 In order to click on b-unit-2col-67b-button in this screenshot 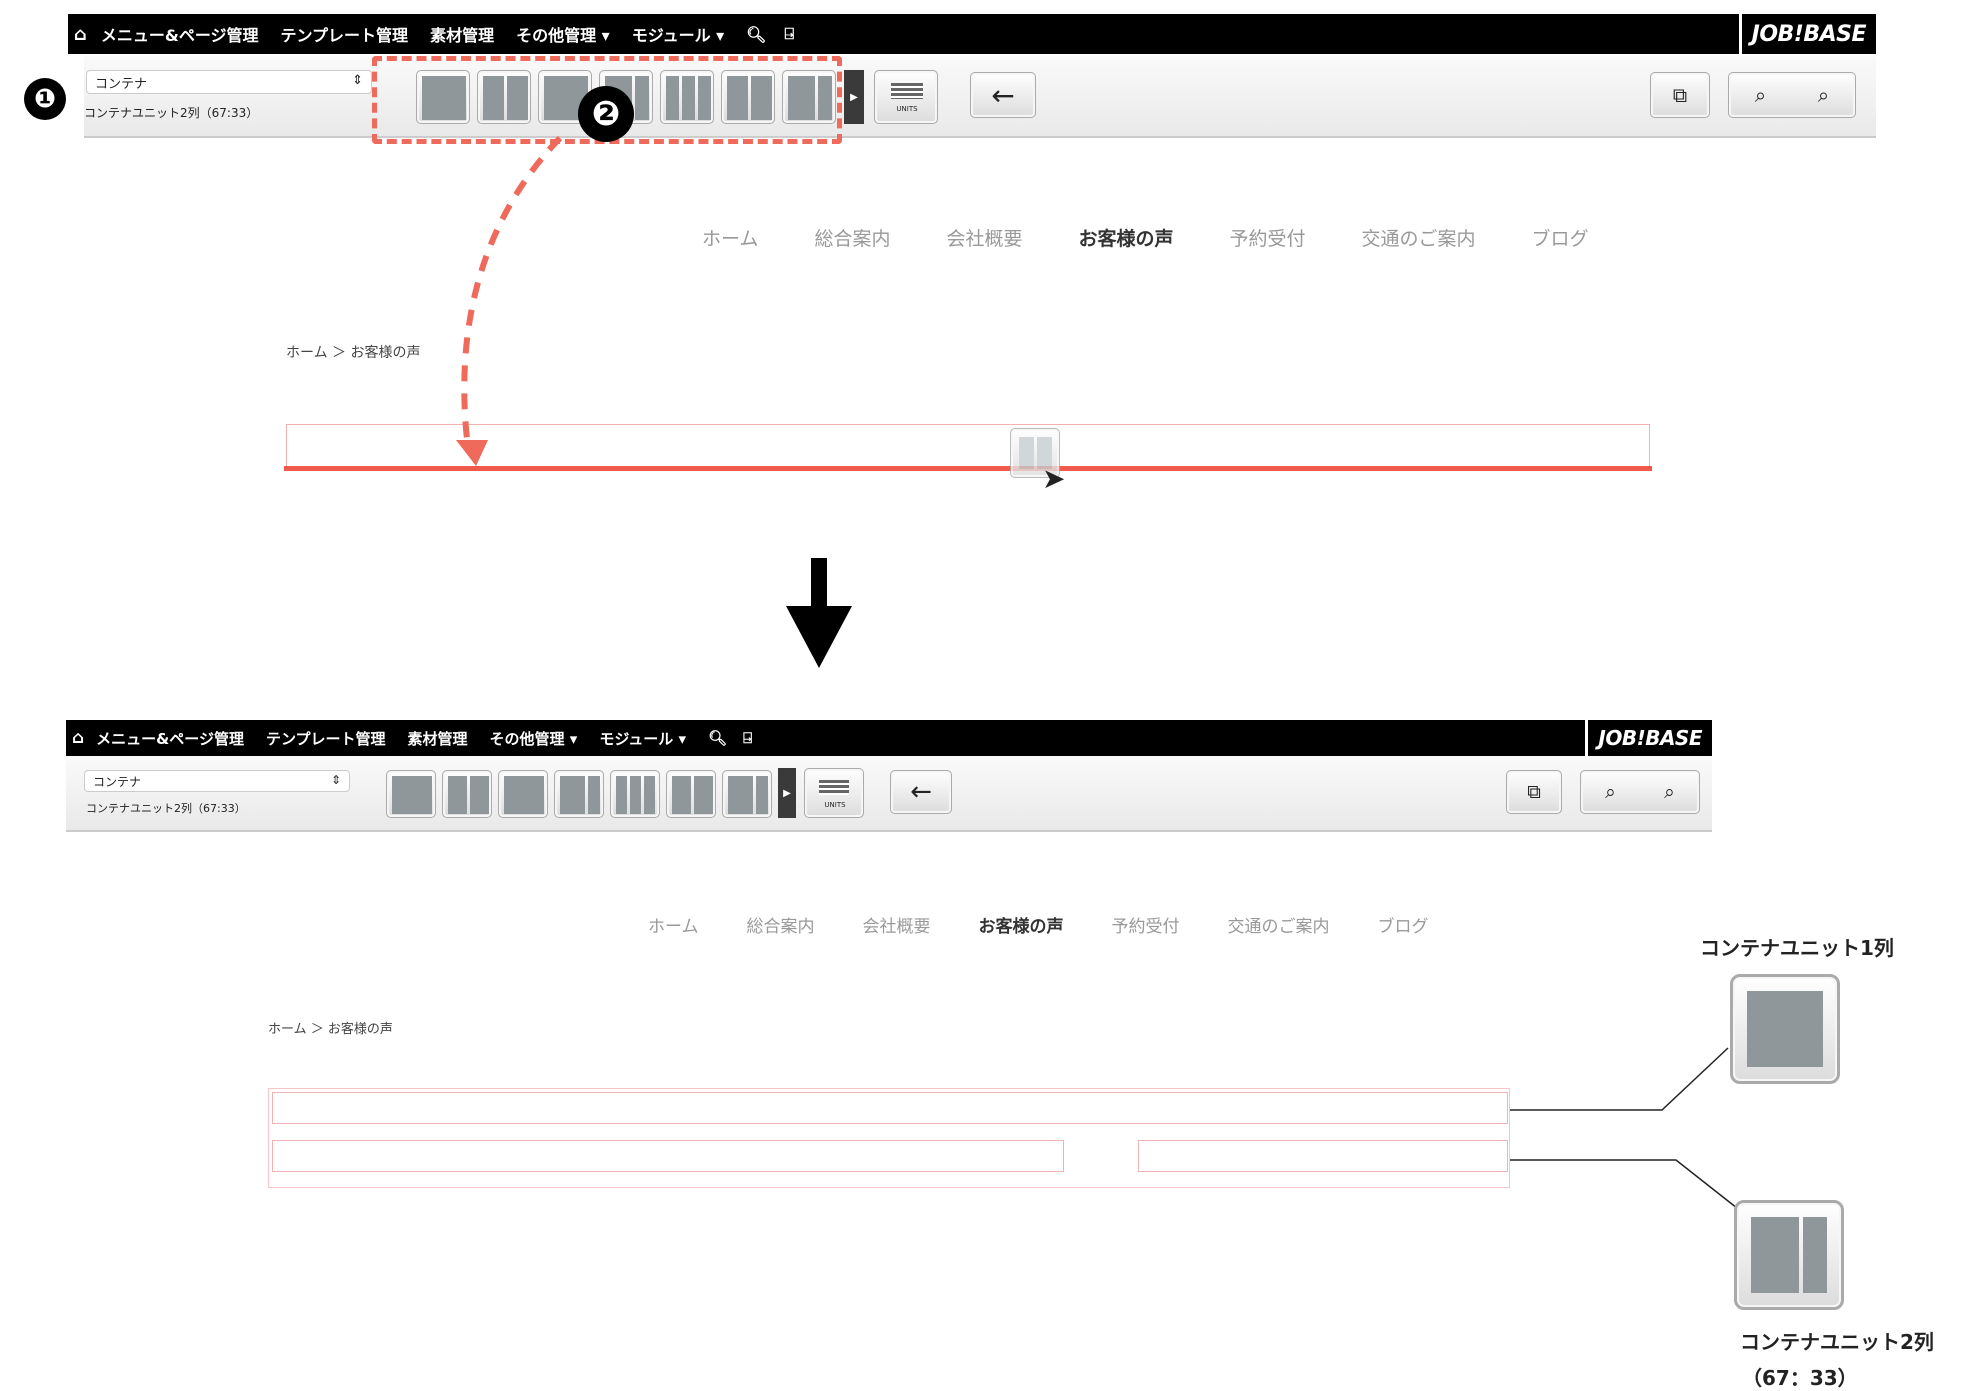, I will do `click(747, 794)`.